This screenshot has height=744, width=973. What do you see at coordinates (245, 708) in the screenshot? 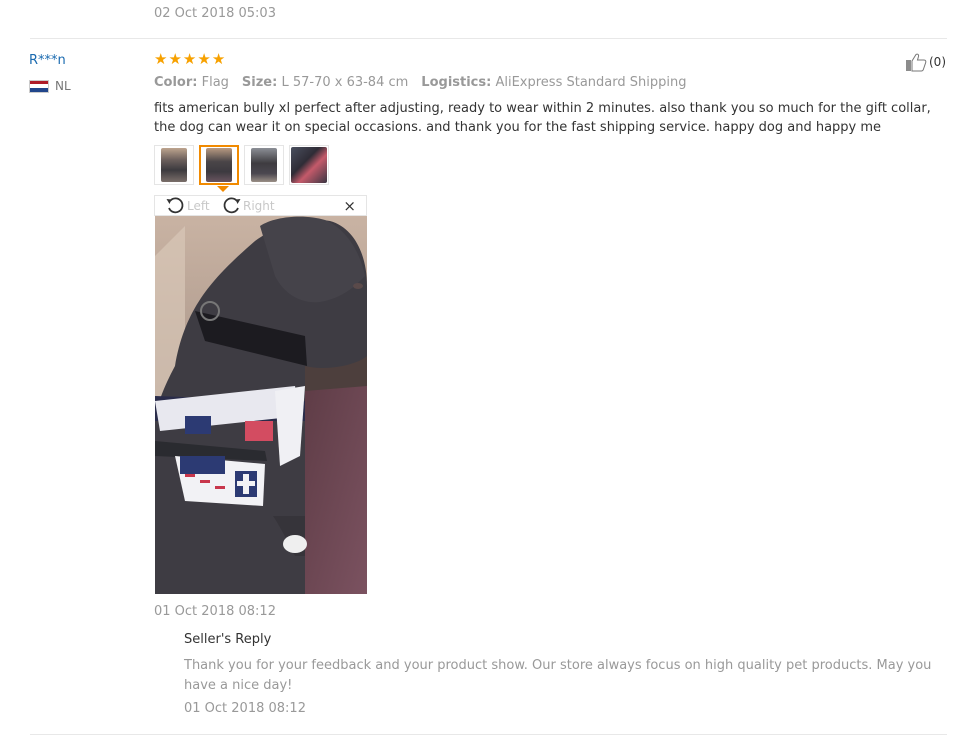
I see `seller-reply-date: 01 Oct 2018 08:12` at bounding box center [245, 708].